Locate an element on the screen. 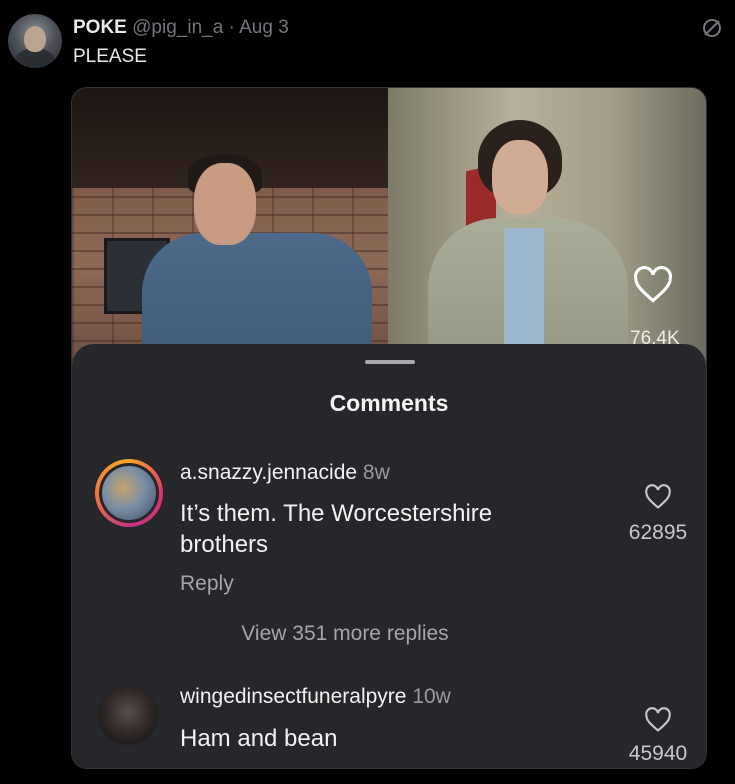 Image resolution: width=735 pixels, height=784 pixels. comment-like-count: 45940 is located at coordinates (658, 753).